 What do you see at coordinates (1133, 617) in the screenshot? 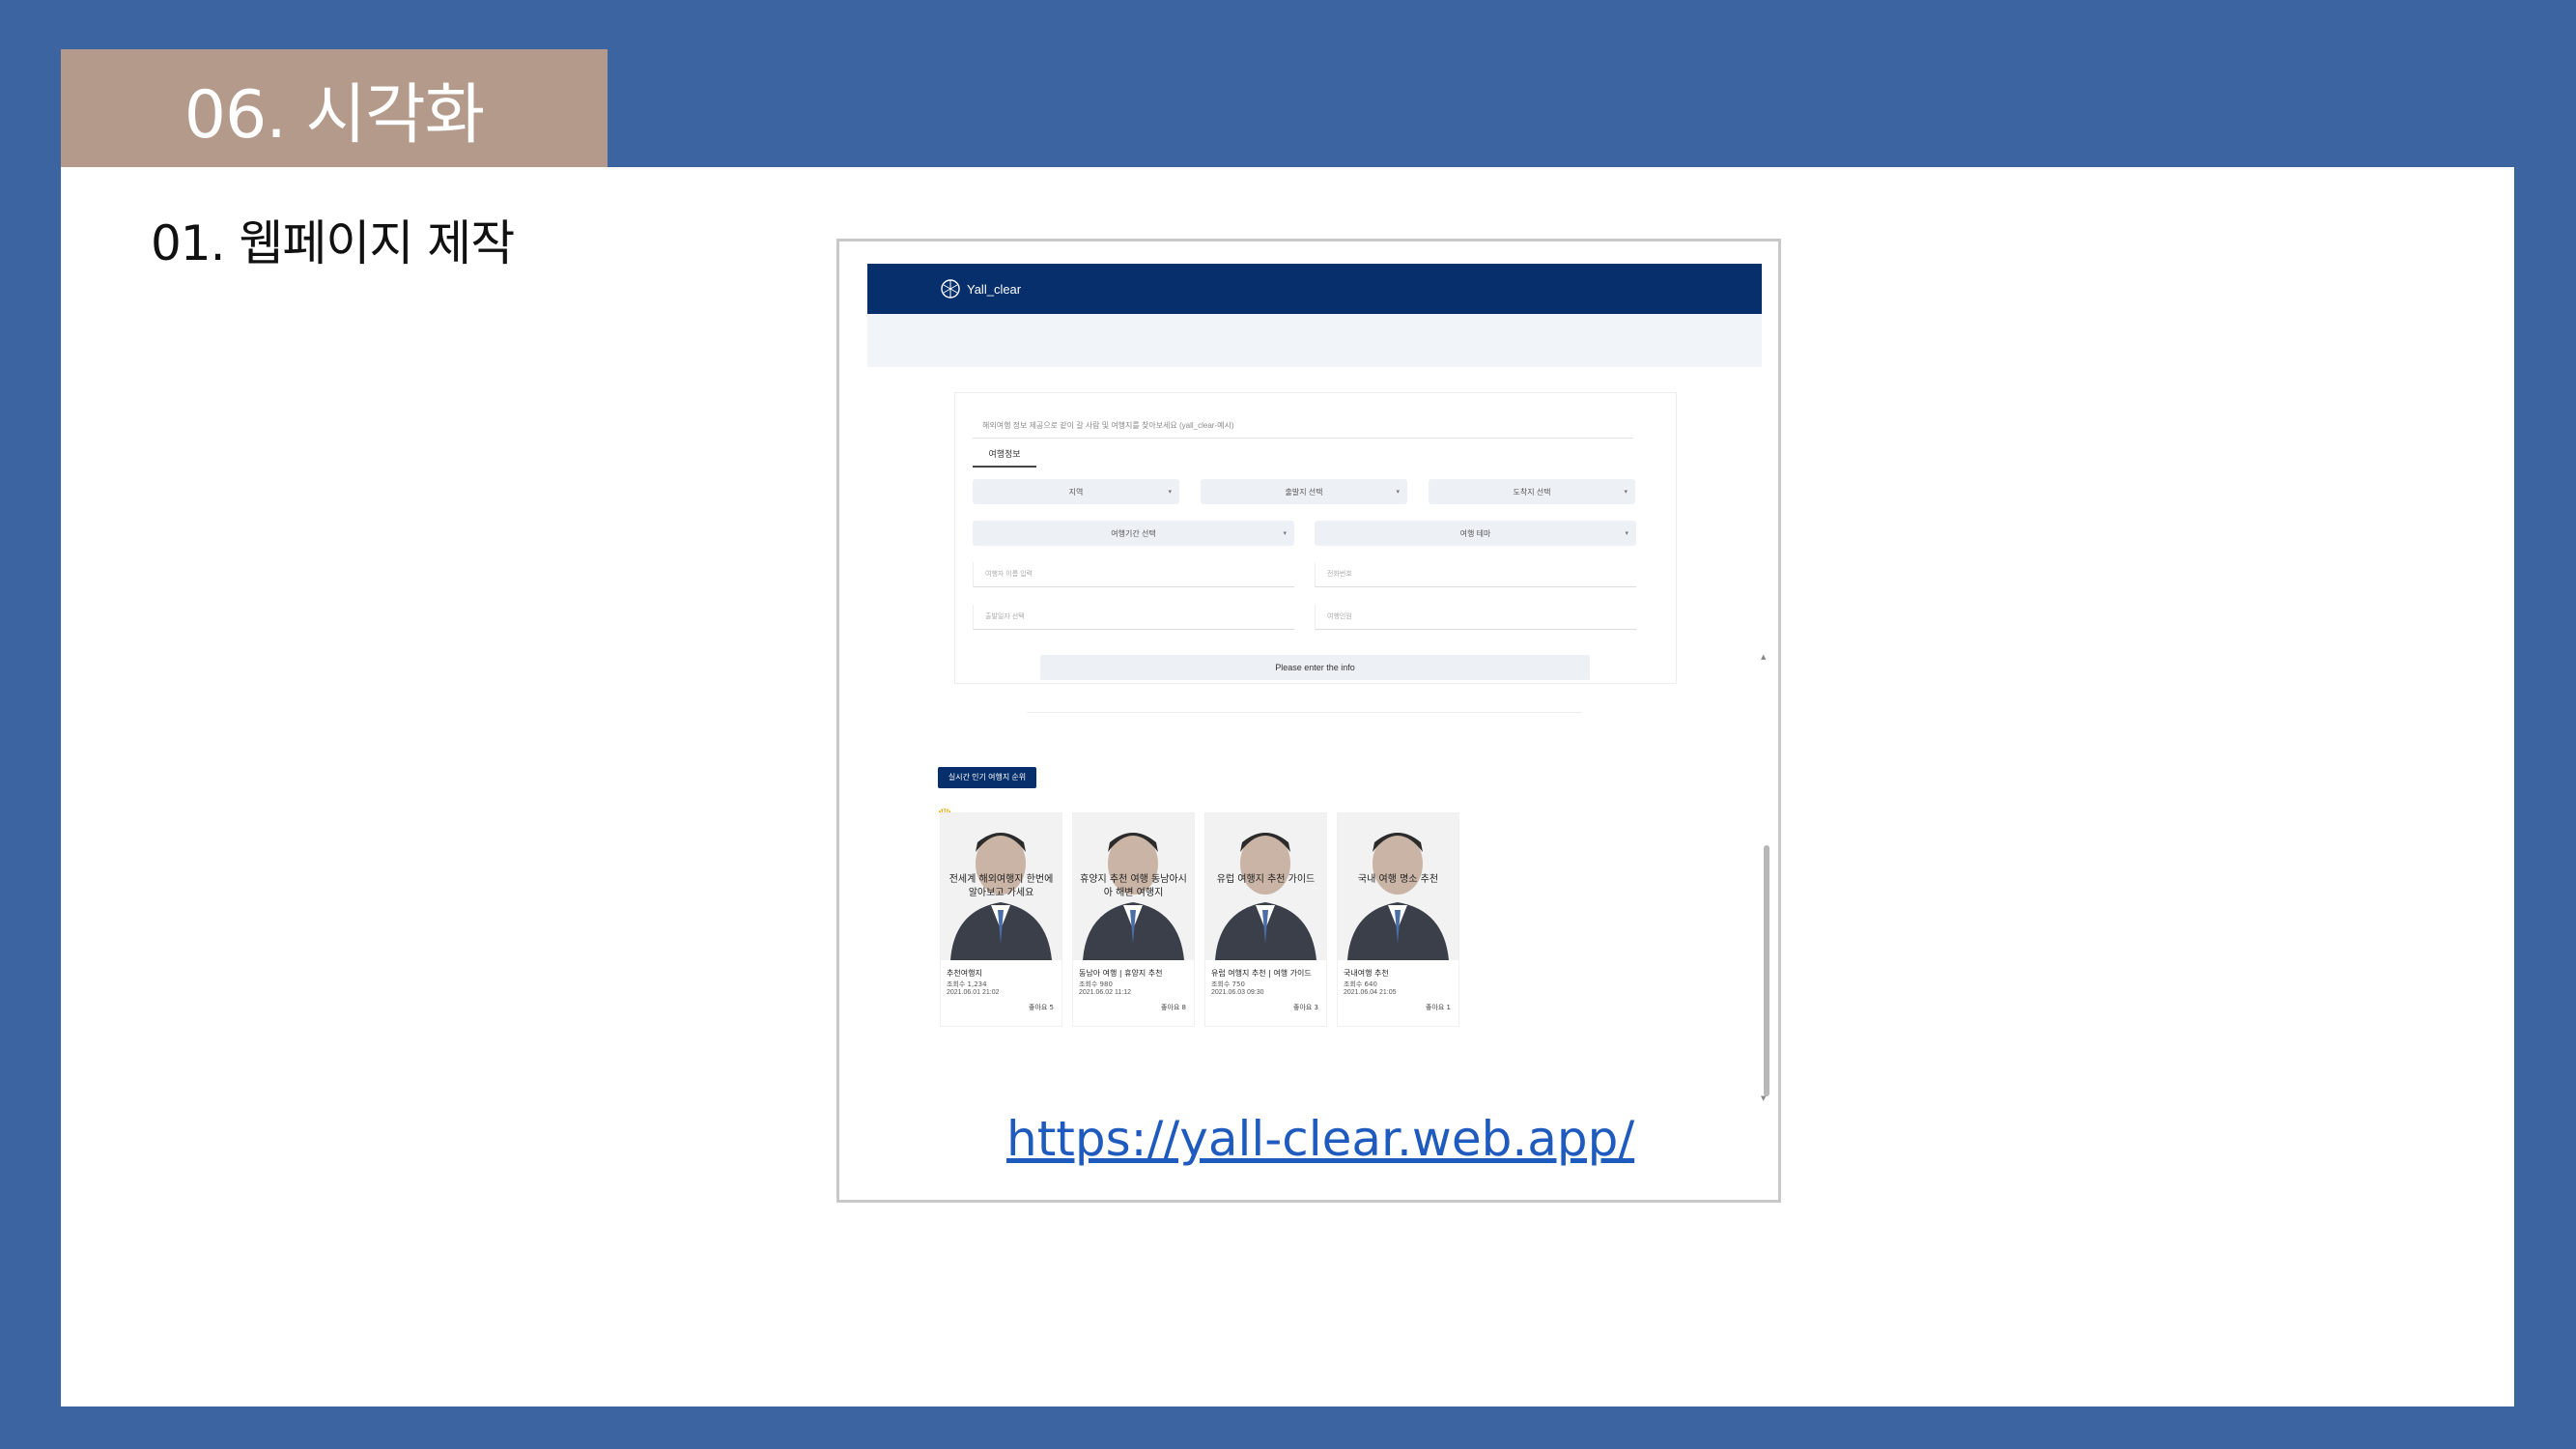
I see `date-input: 출발일자 선택` at bounding box center [1133, 617].